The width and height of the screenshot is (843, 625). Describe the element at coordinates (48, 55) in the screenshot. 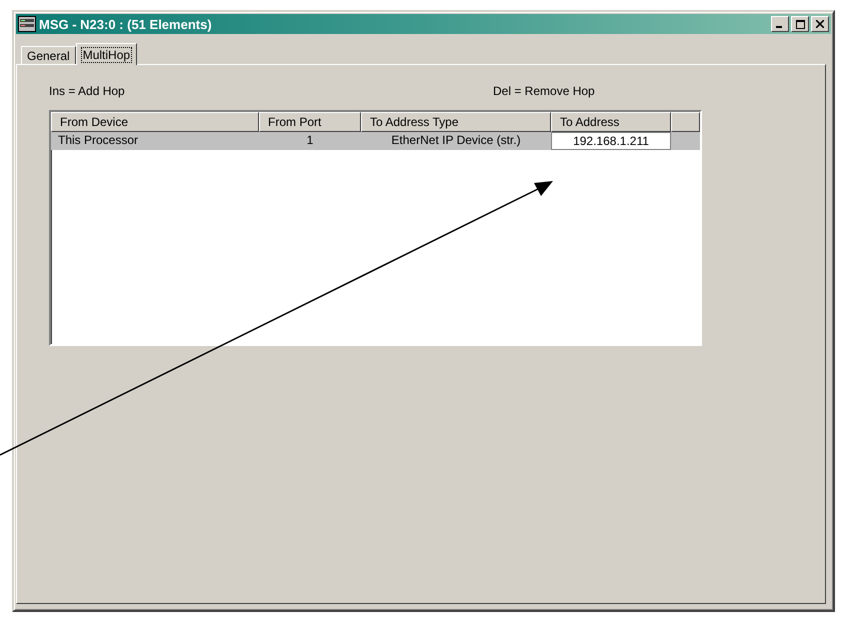

I see `tab: General` at that location.